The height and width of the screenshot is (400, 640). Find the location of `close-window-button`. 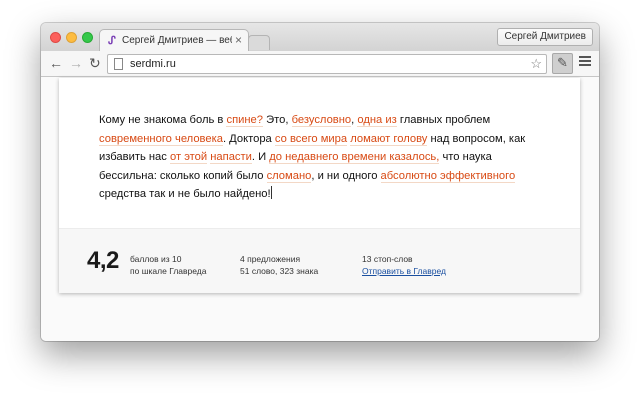

close-window-button is located at coordinates (55, 37).